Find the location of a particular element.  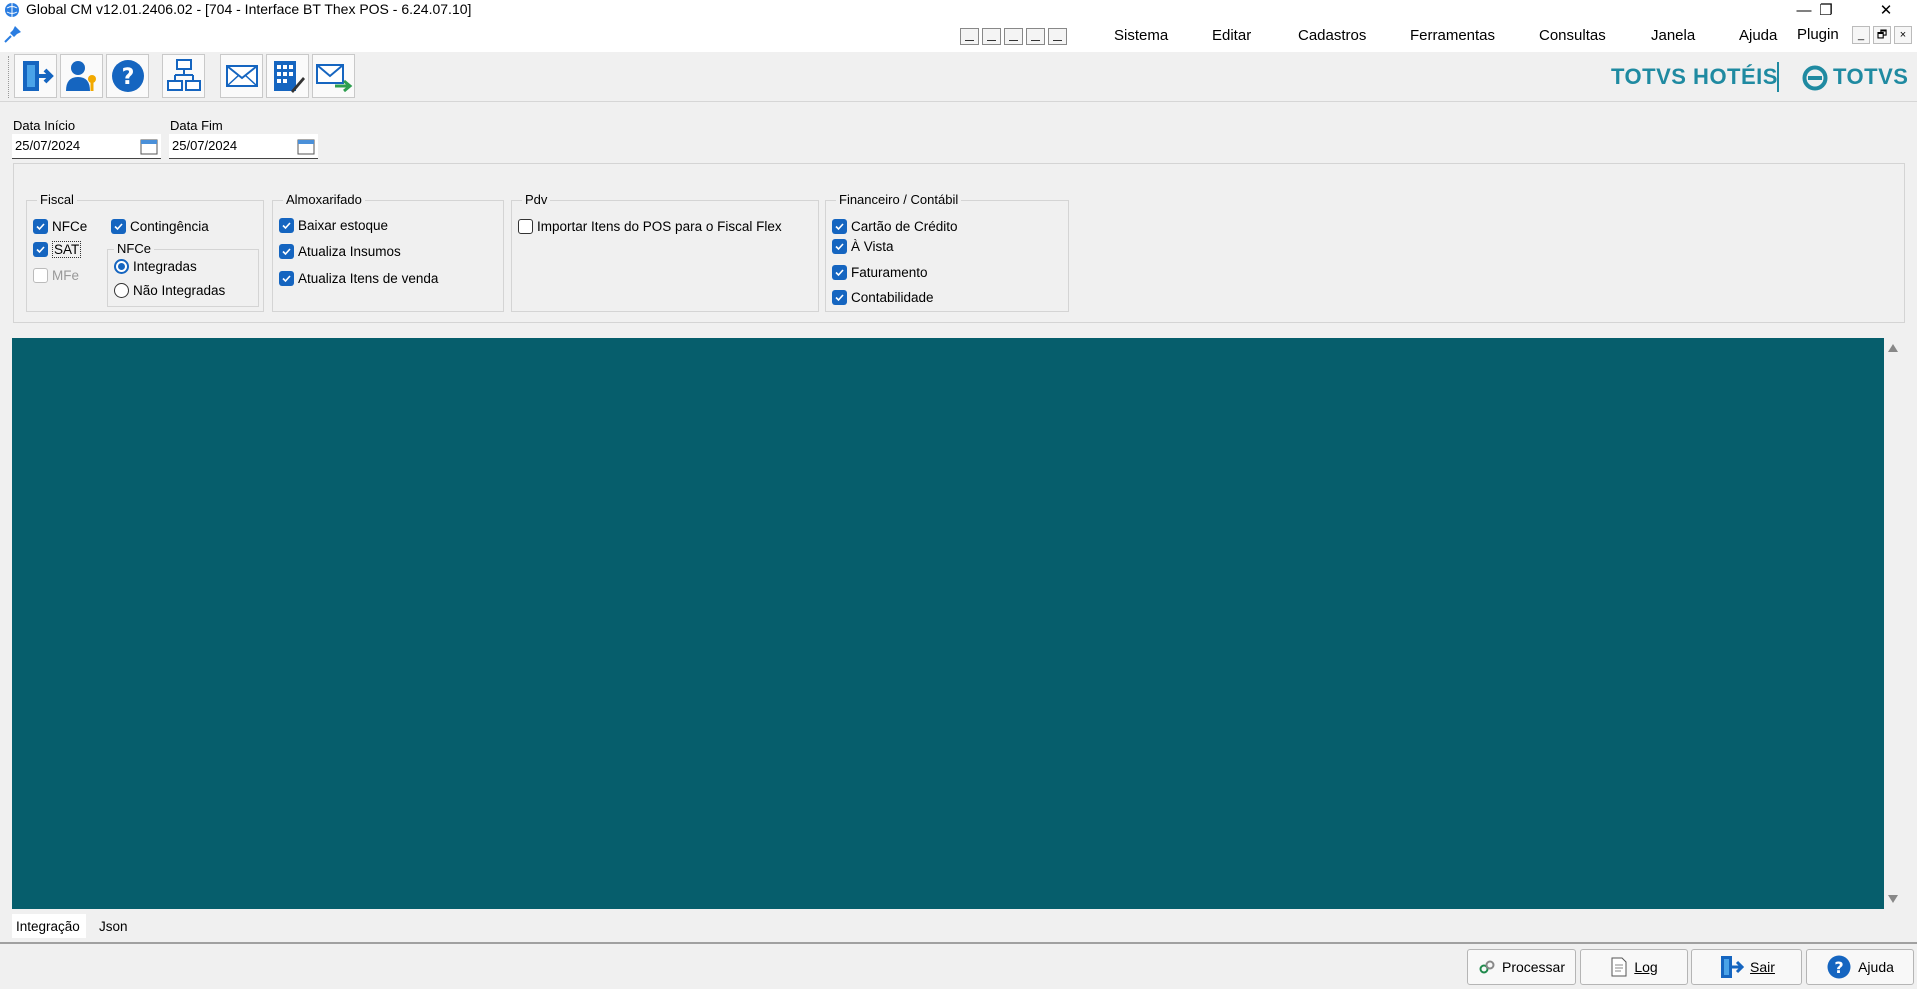

user-key-toolbar-button is located at coordinates (81, 76).